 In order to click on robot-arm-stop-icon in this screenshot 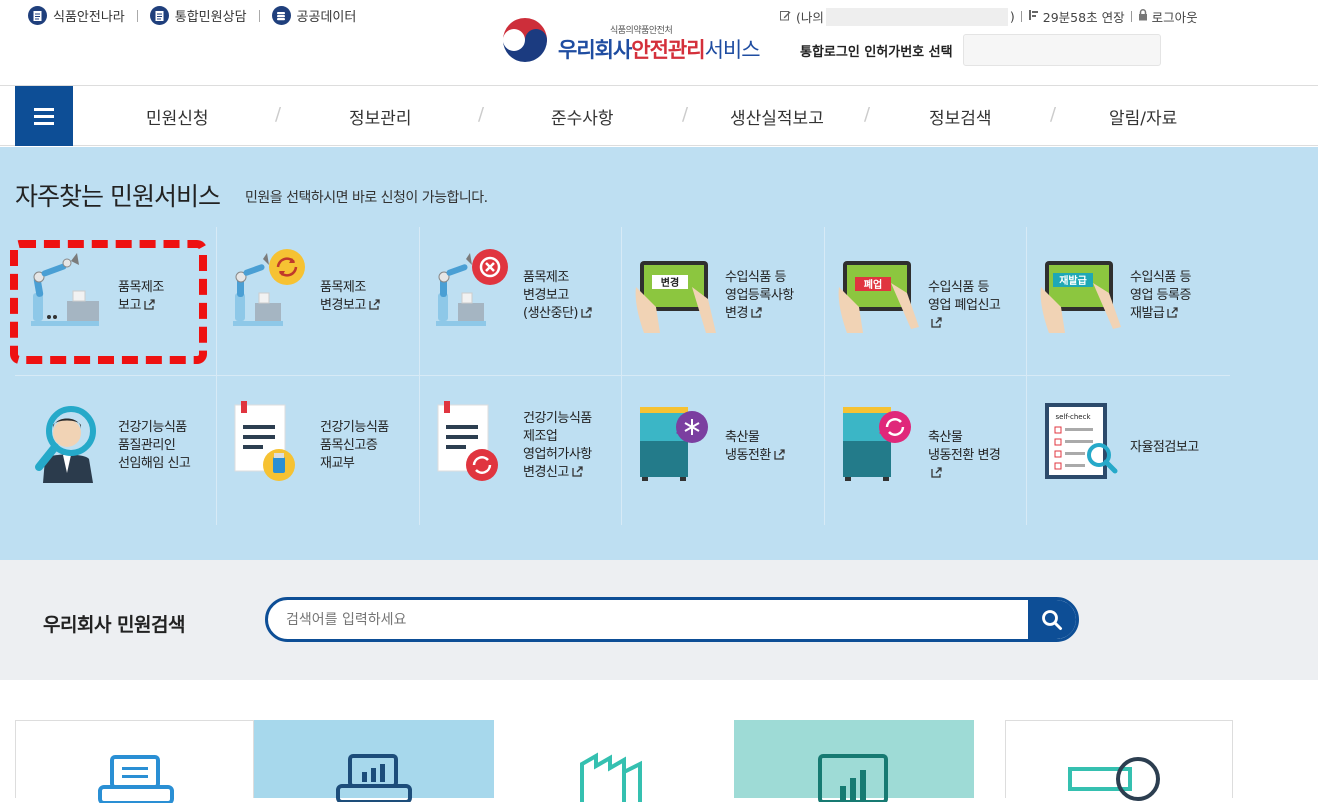, I will do `click(472, 287)`.